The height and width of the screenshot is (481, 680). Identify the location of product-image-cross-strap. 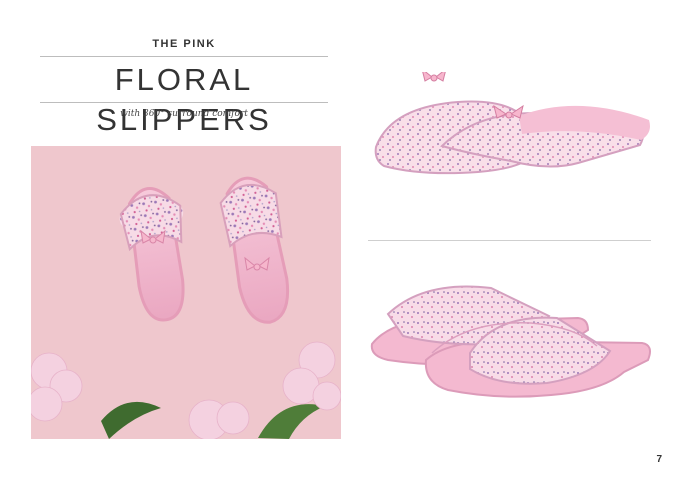
(511, 350).